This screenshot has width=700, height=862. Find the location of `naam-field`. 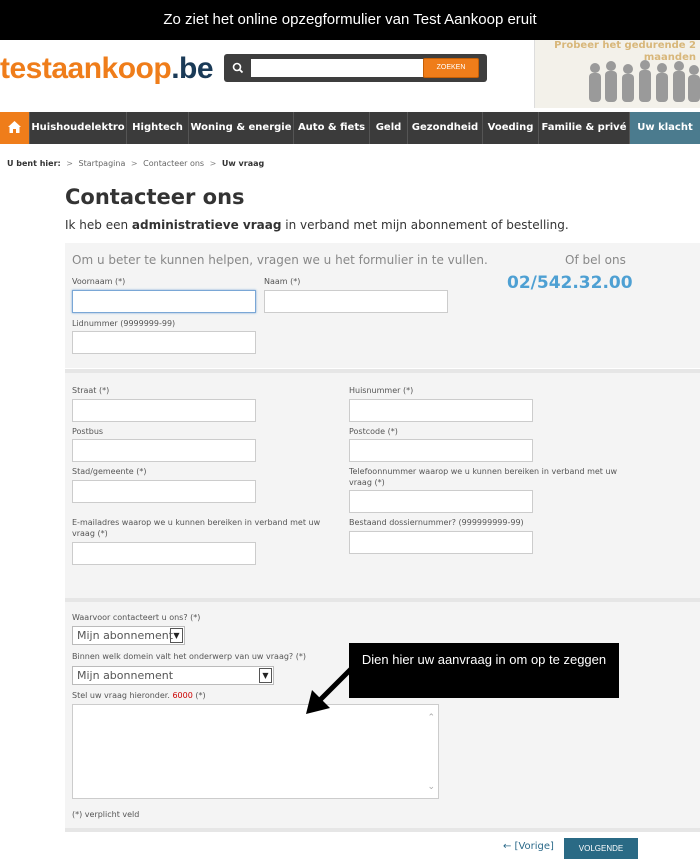

naam-field is located at coordinates (356, 301).